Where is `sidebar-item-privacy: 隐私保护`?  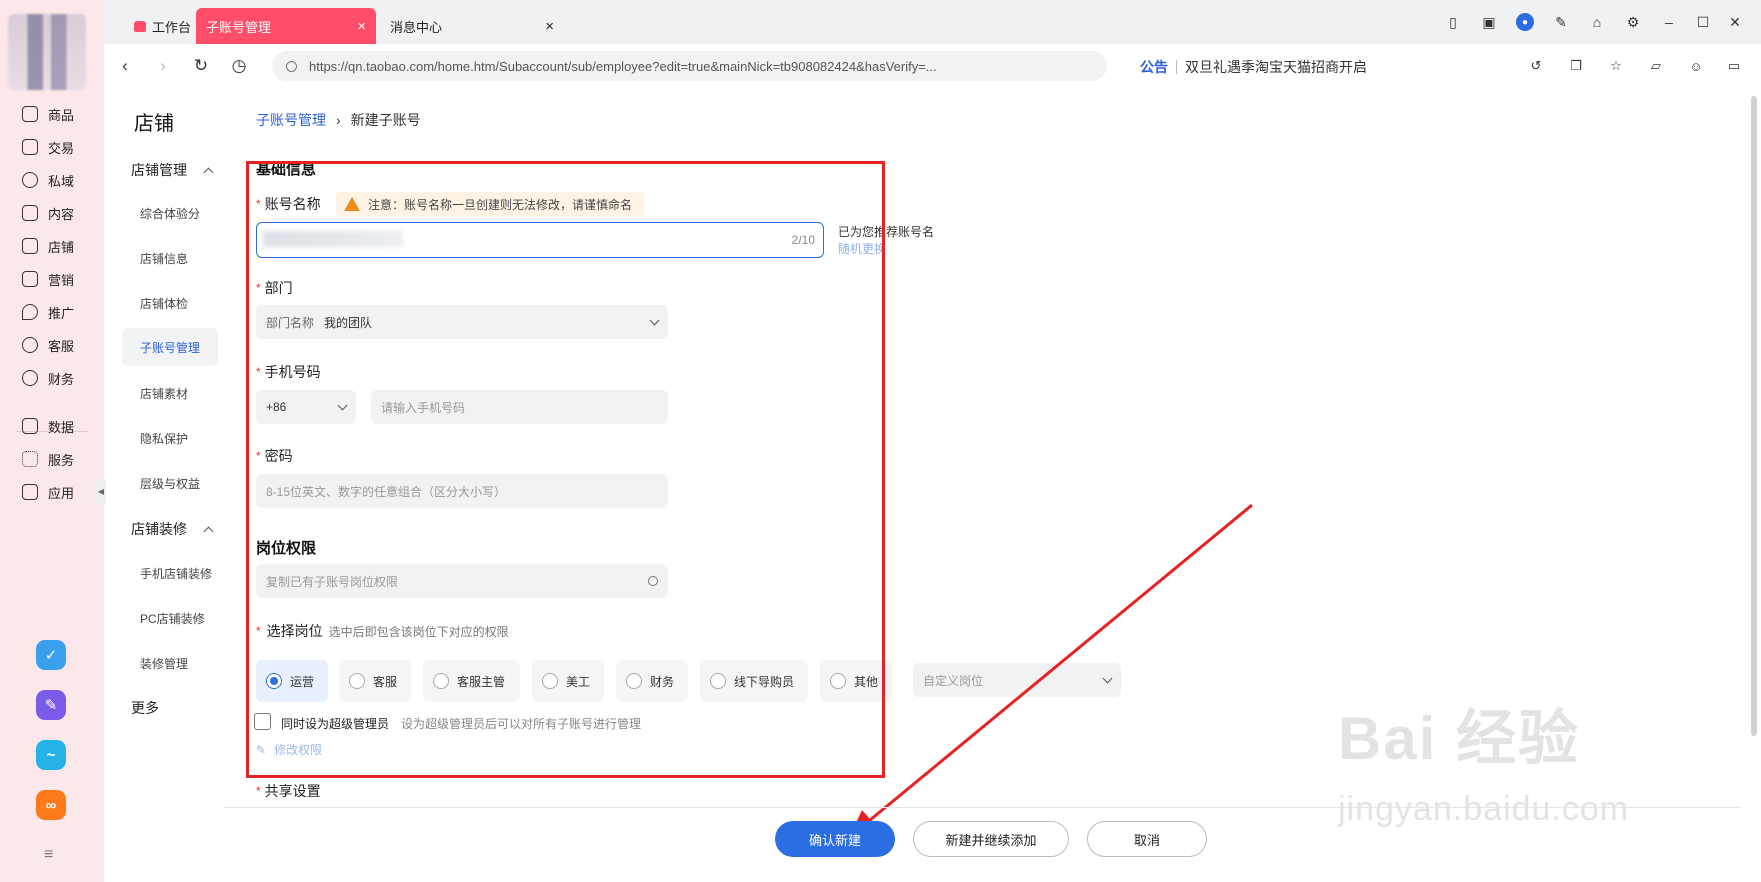
sidebar-item-privacy: 隐私保护 is located at coordinates (164, 438).